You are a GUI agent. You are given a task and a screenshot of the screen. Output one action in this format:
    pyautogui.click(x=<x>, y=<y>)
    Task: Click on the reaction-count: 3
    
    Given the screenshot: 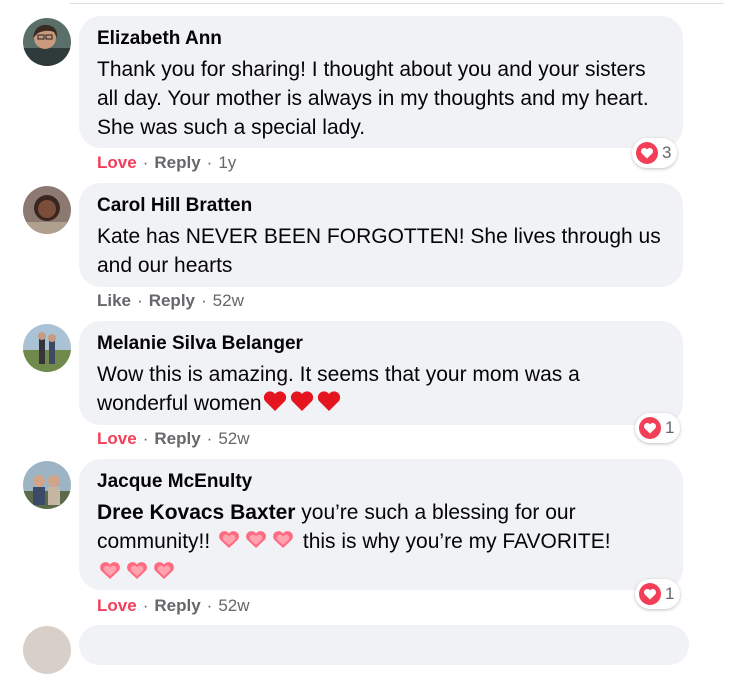 What is the action you would take?
    pyautogui.click(x=667, y=152)
    